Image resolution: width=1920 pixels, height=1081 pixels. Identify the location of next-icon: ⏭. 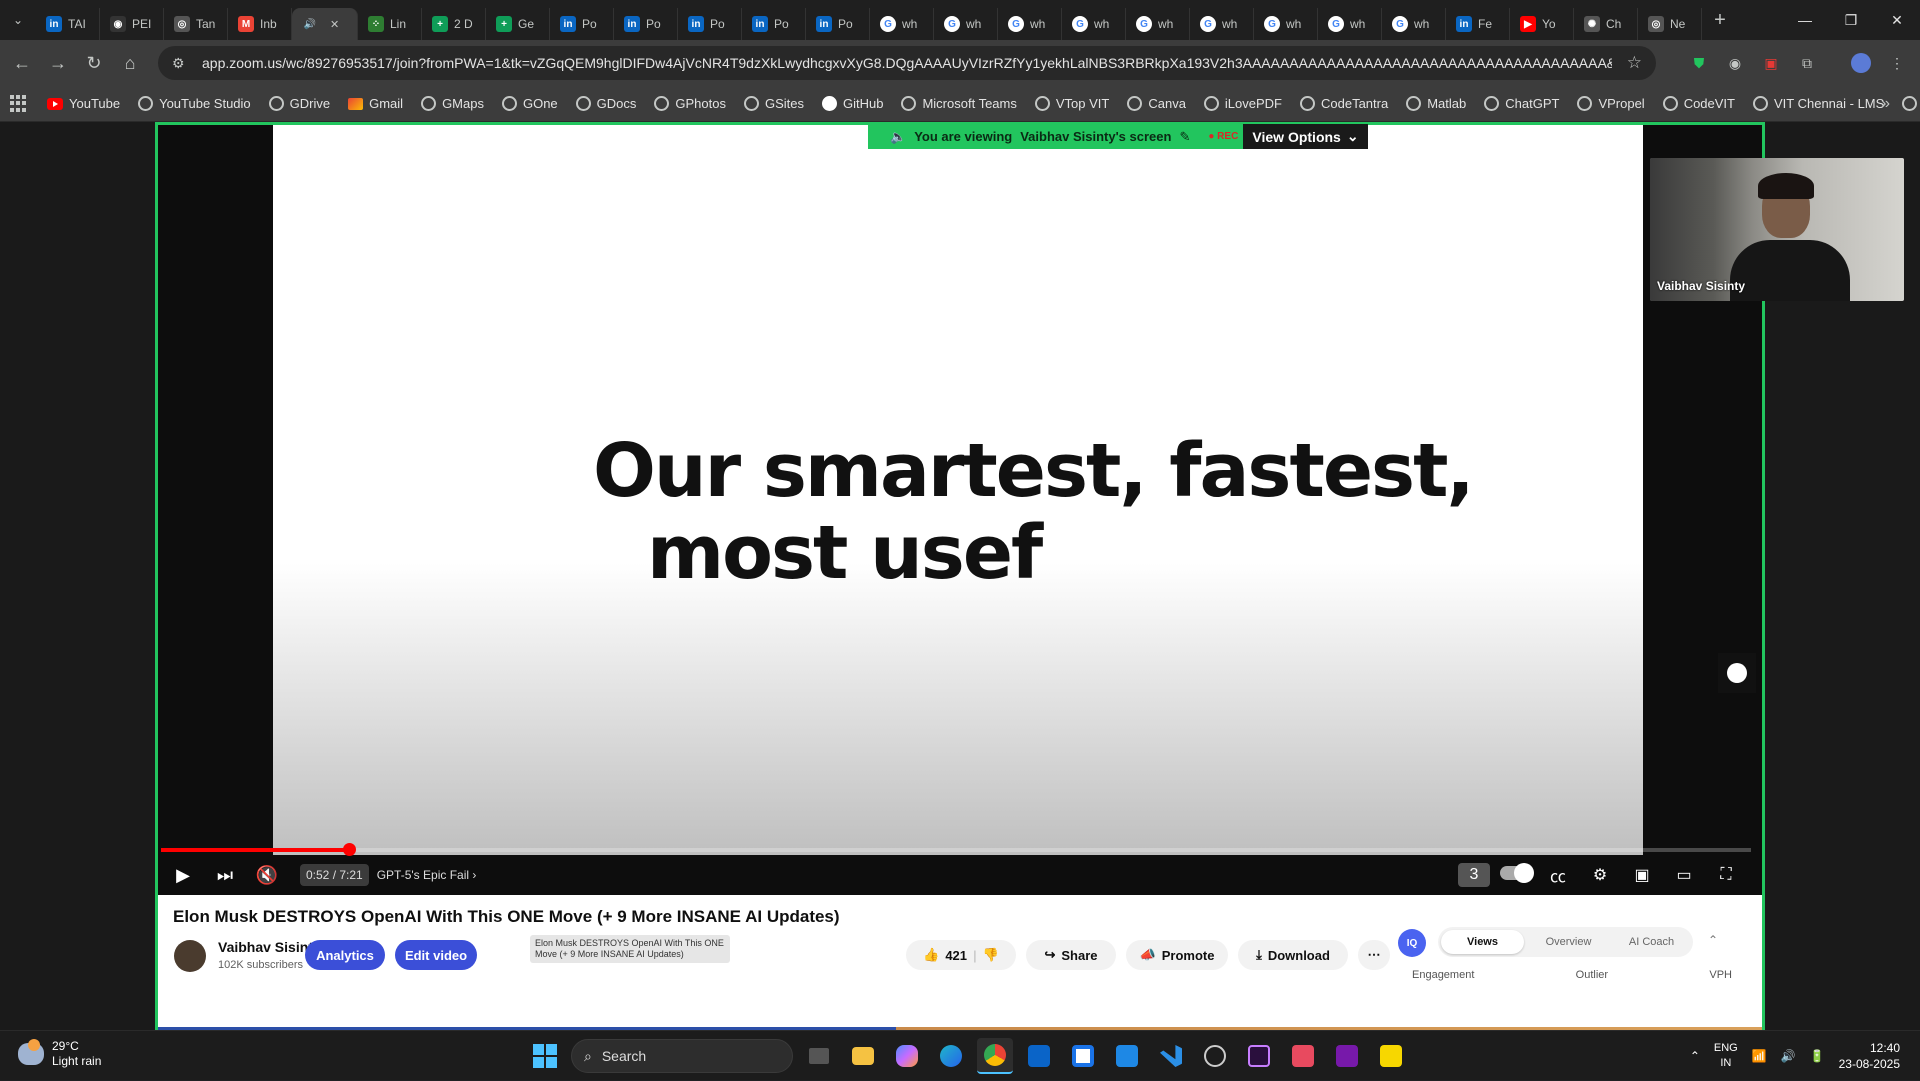
(225, 875).